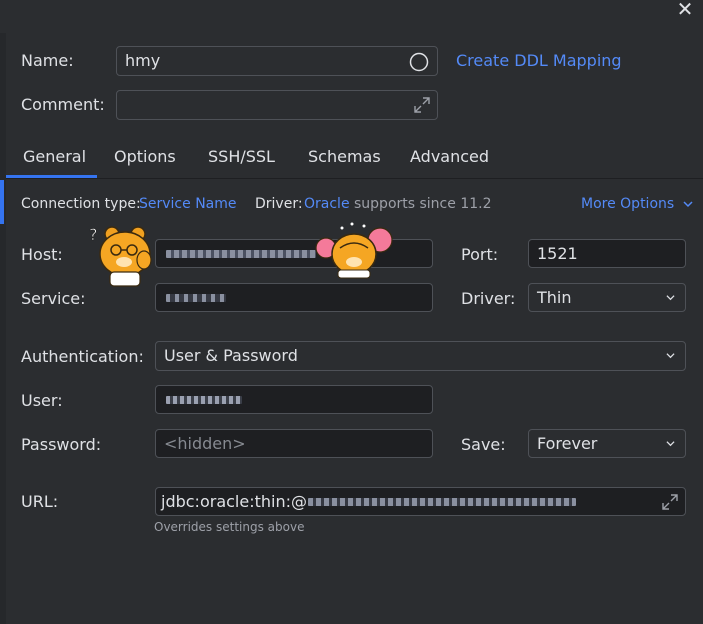 This screenshot has height=624, width=703. Describe the element at coordinates (120, 256) in the screenshot. I see `cartoon-lion-thinking-sticker: ?` at that location.